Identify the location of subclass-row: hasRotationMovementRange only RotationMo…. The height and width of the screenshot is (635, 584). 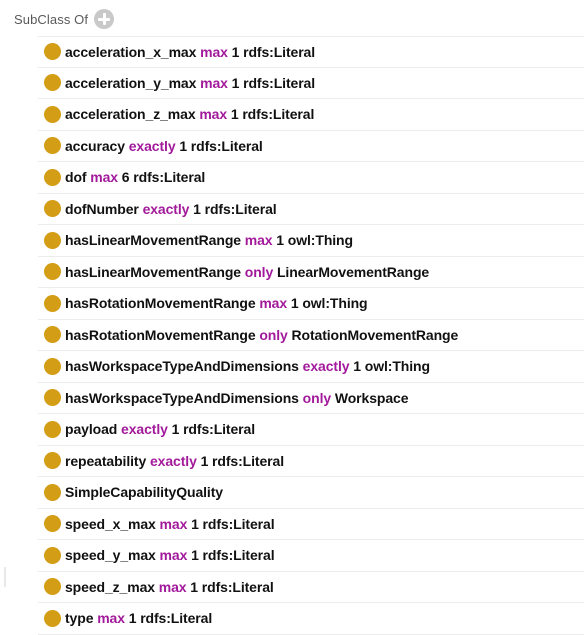
(311, 335).